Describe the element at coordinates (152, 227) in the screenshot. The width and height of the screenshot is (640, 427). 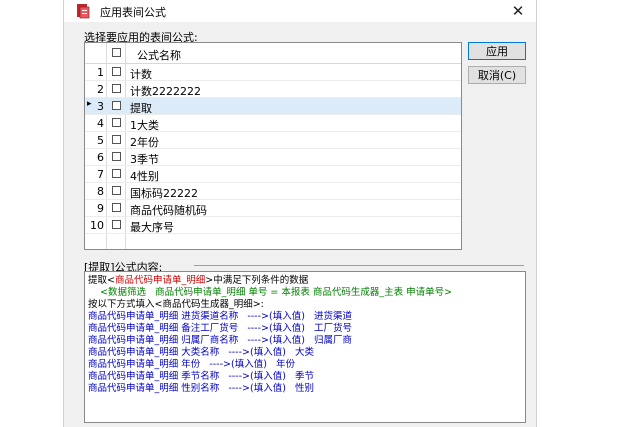
I see `formula-name: 最大序号` at that location.